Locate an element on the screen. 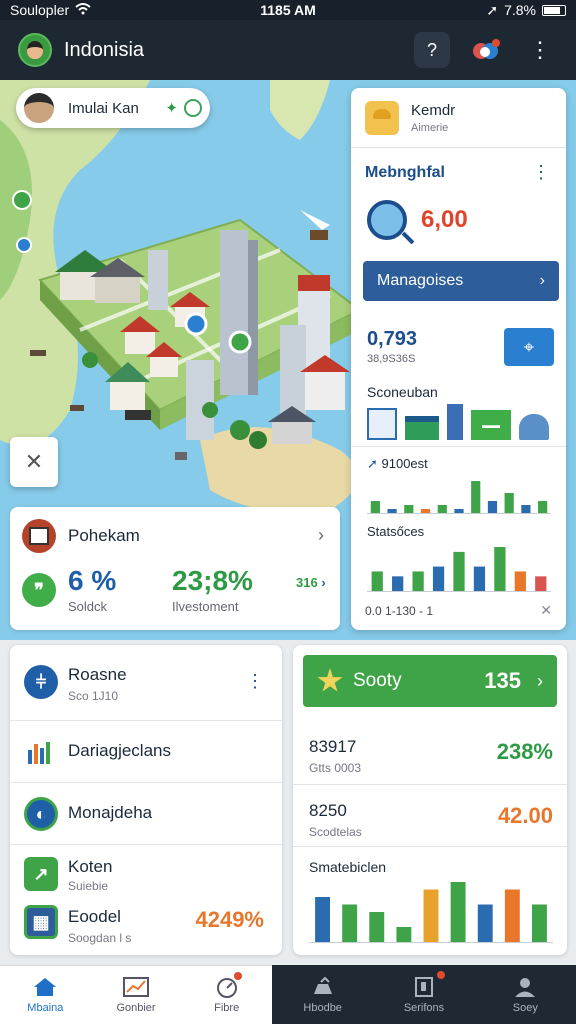 Image resolution: width=576 pixels, height=1024 pixels. score-row-sub: Scodtelas is located at coordinates (335, 832).